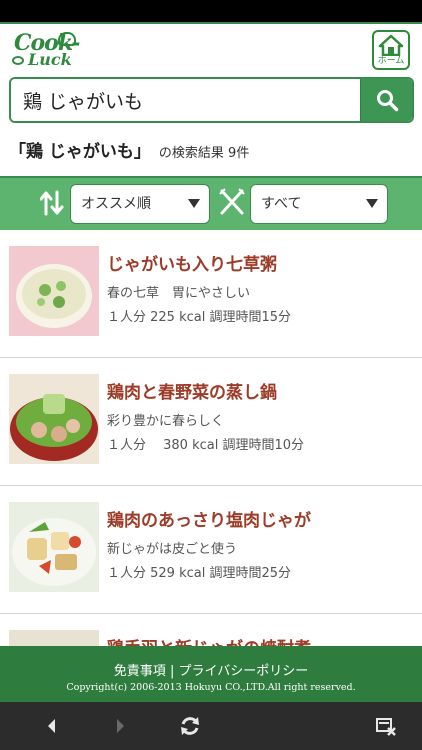  What do you see at coordinates (186, 100) in the screenshot?
I see `search-input` at bounding box center [186, 100].